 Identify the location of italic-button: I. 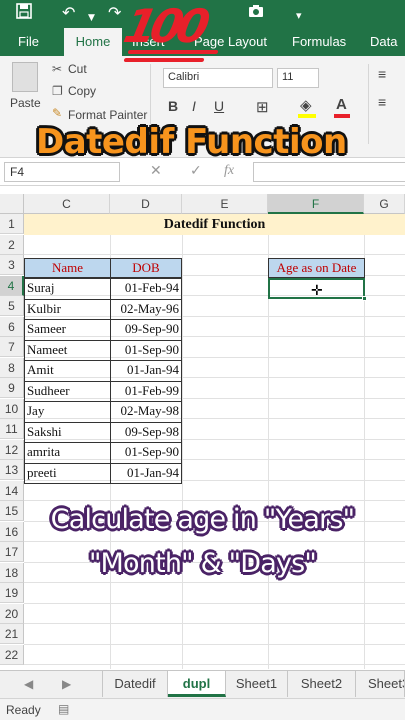
(194, 106).